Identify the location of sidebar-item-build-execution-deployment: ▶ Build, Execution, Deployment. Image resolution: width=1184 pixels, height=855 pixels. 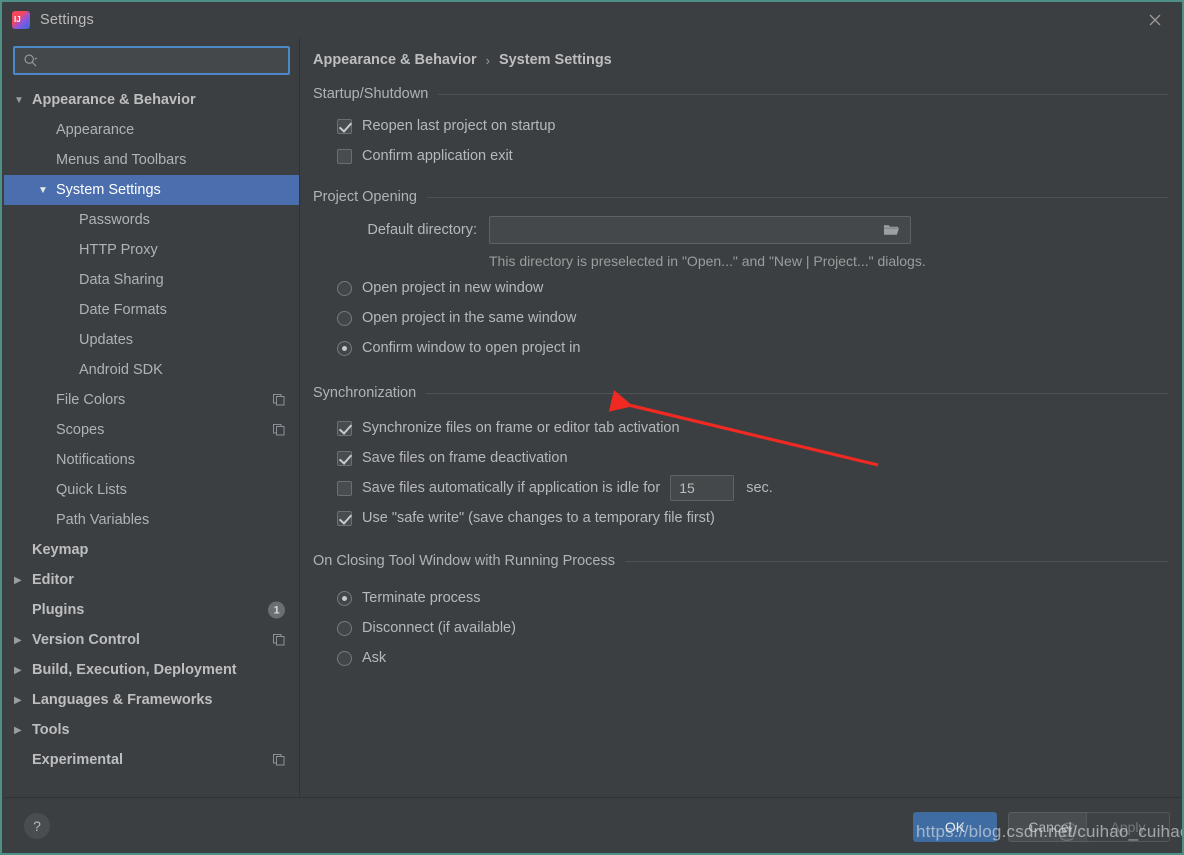
(151, 670).